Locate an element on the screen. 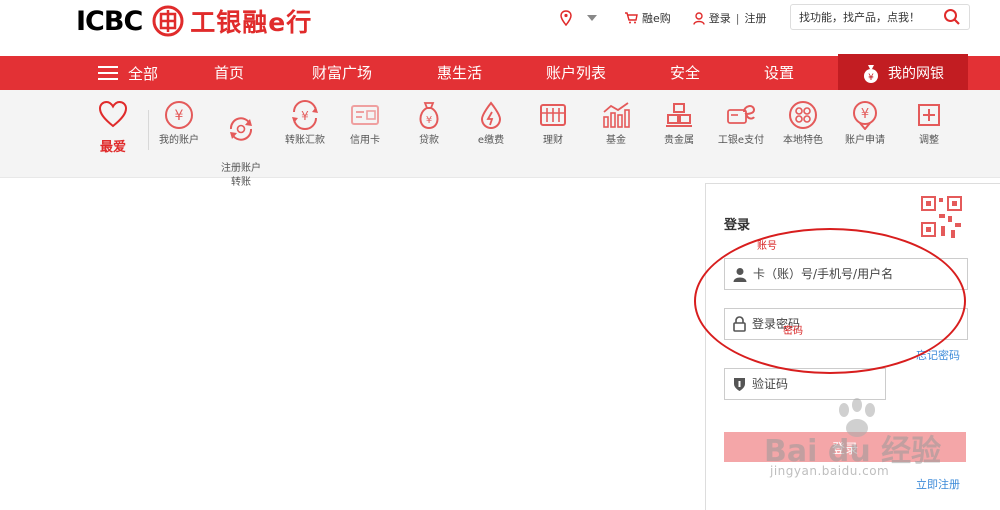 The image size is (1000, 510). nav-my-bank-label: 我的网银 is located at coordinates (916, 74).